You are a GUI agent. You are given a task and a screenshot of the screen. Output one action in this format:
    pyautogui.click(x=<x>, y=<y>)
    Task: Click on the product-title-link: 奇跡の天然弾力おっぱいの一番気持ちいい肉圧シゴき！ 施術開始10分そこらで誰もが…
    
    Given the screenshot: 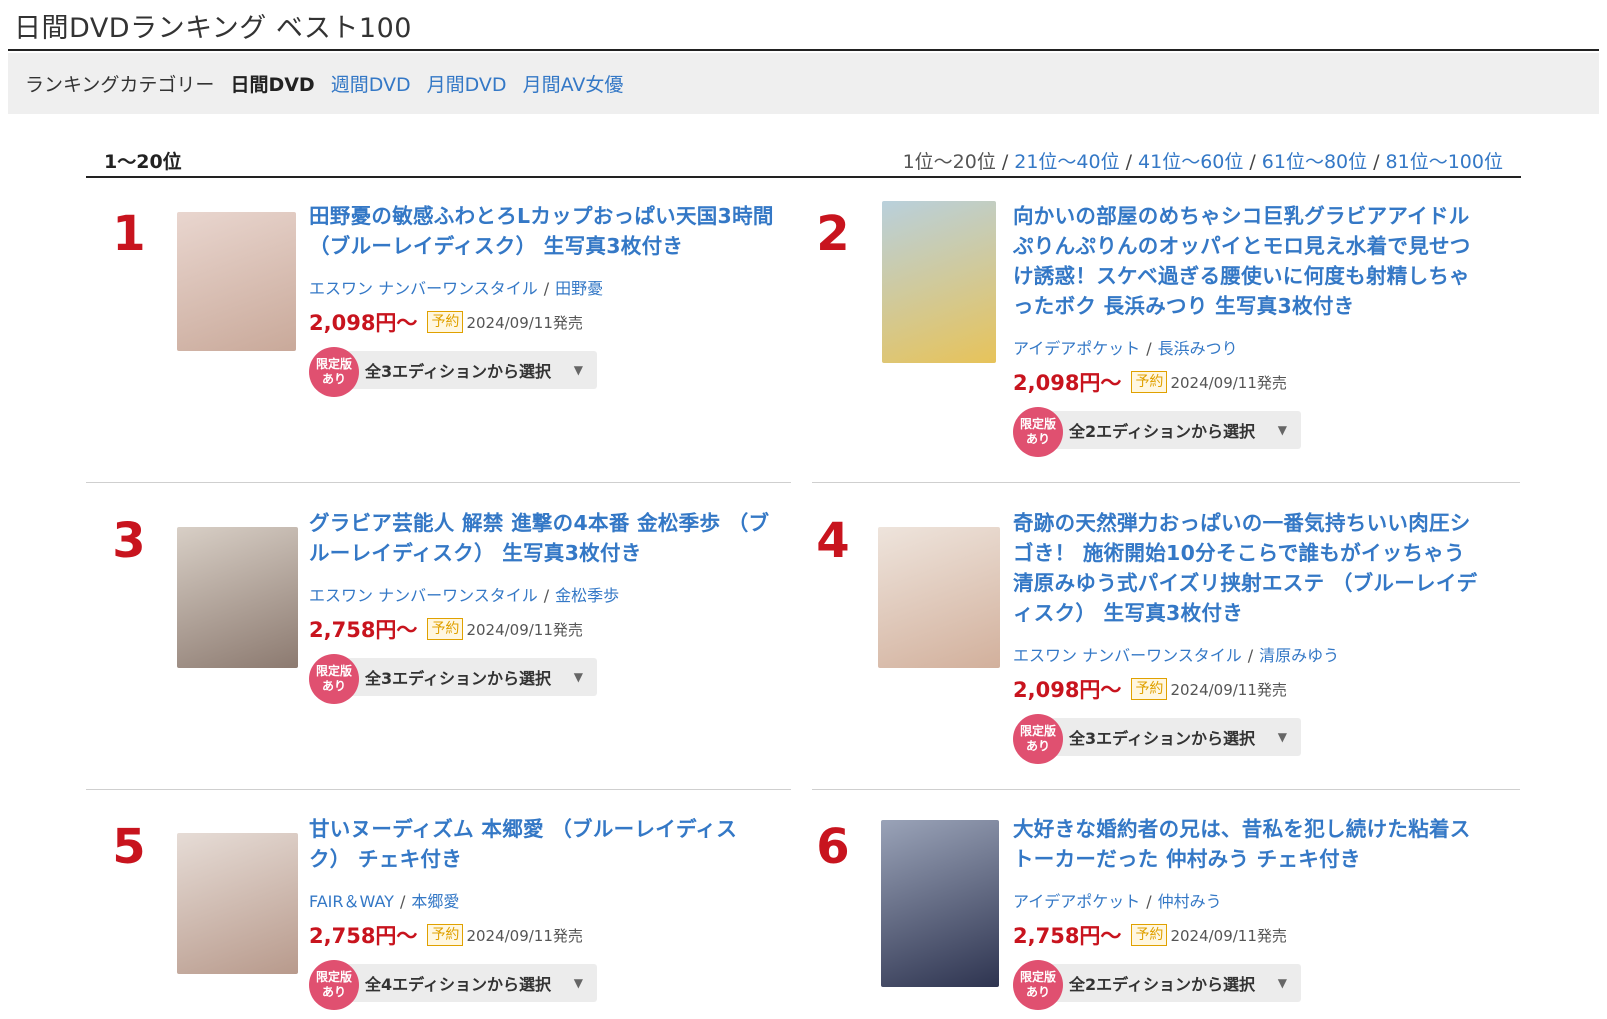 What is the action you would take?
    pyautogui.click(x=1245, y=568)
    